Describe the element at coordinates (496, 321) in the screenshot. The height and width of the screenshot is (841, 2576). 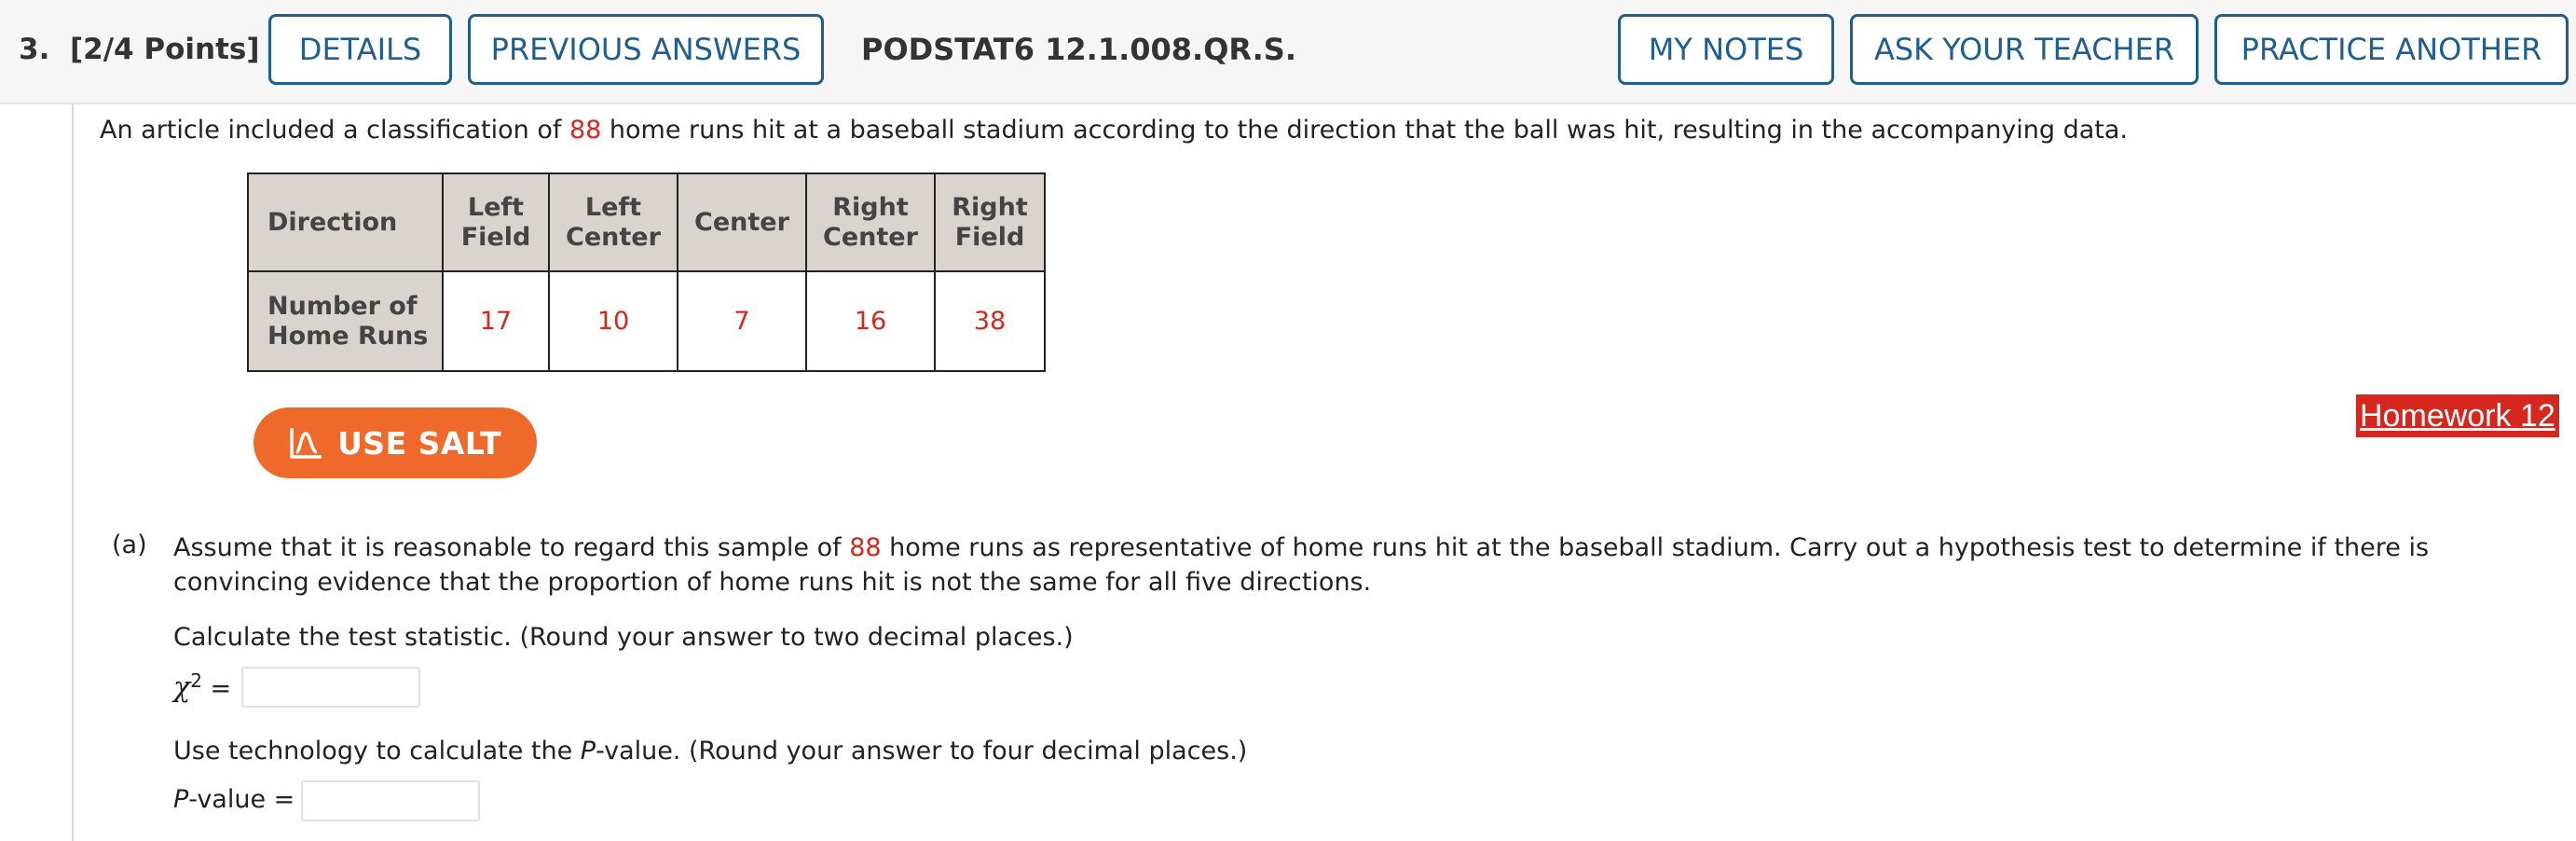
I see `value-left-field: 17` at that location.